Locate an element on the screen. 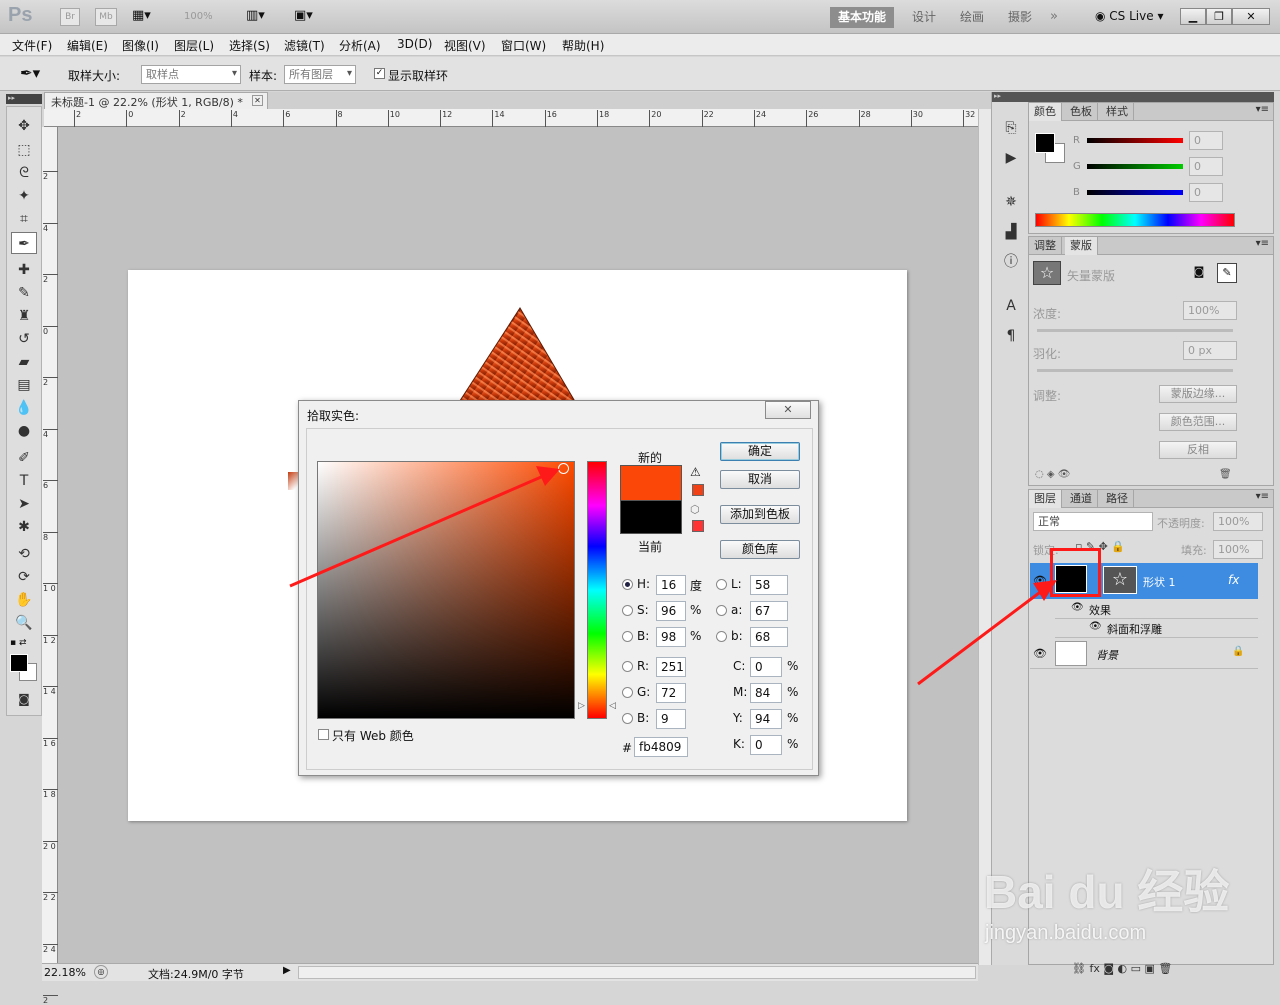  show-ring-checkbox: ✓ is located at coordinates (379, 73).